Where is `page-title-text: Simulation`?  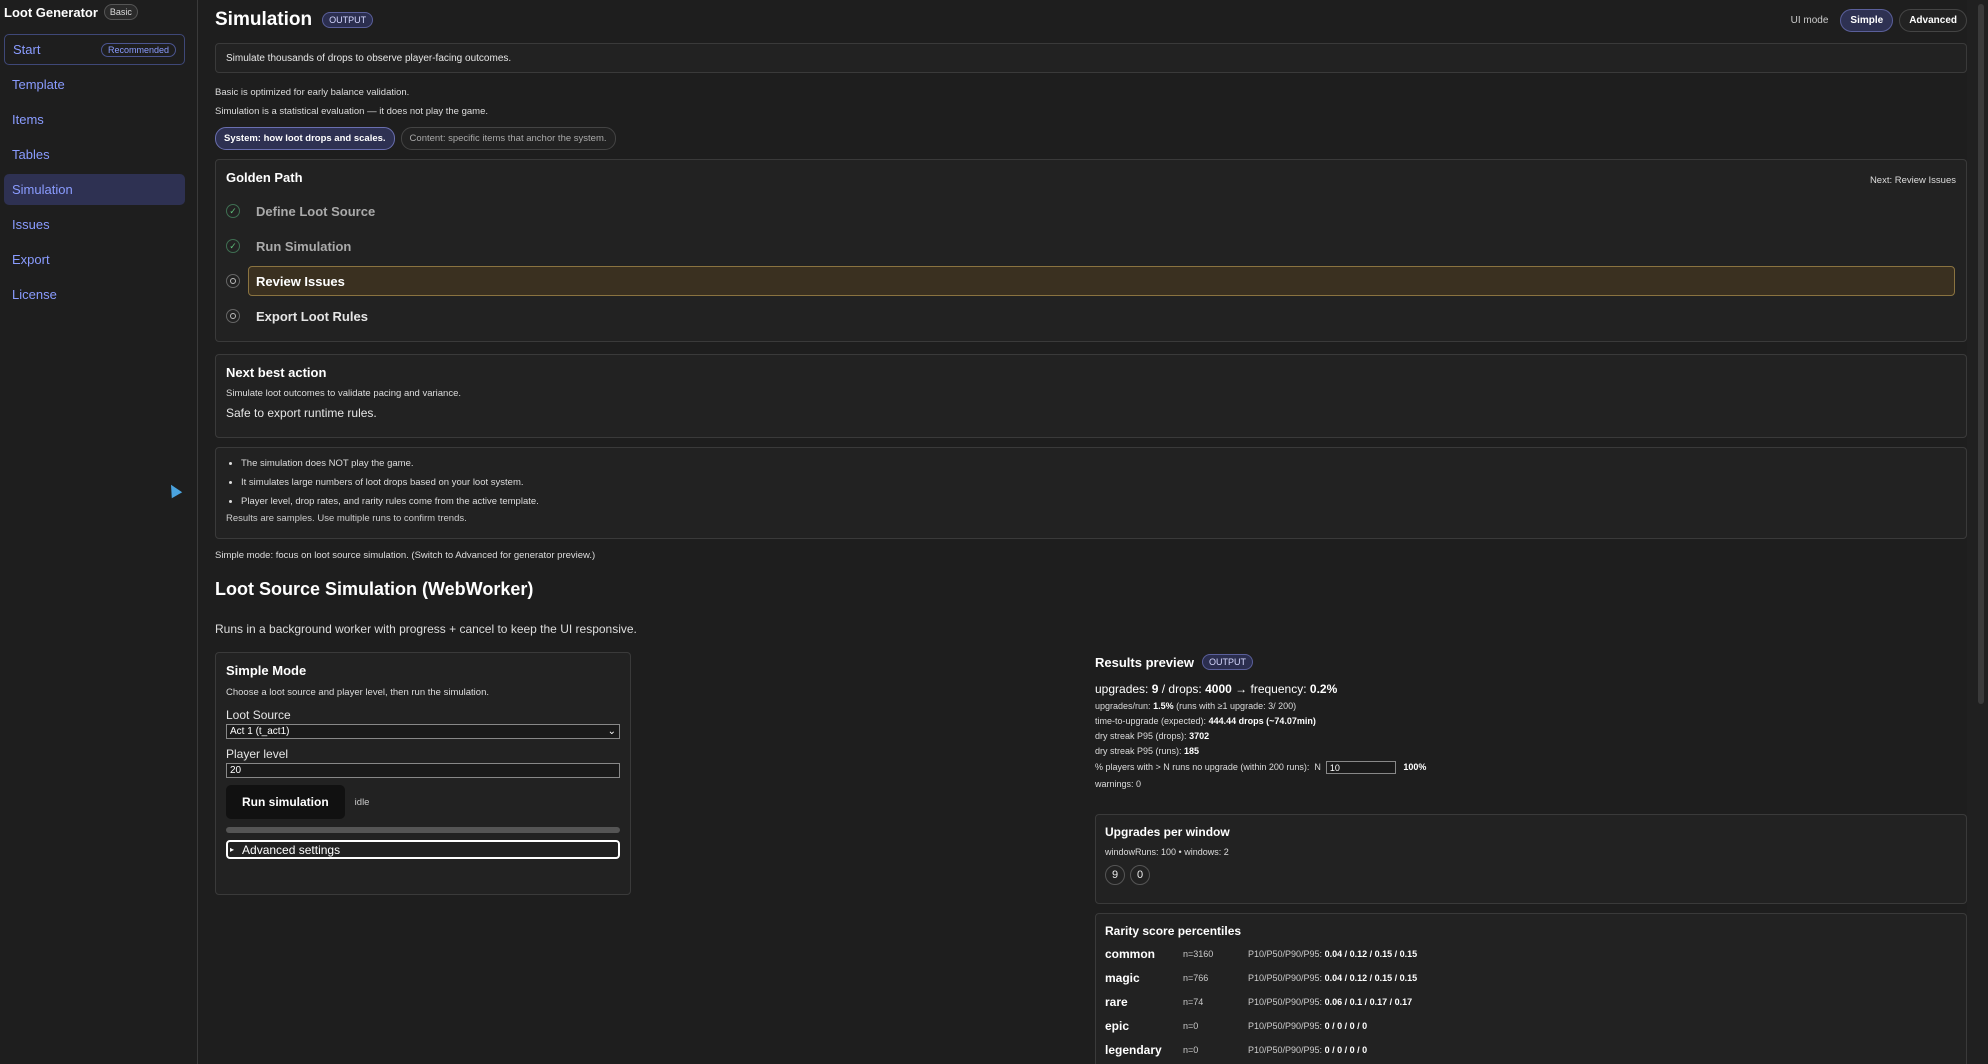 page-title-text: Simulation is located at coordinates (264, 19).